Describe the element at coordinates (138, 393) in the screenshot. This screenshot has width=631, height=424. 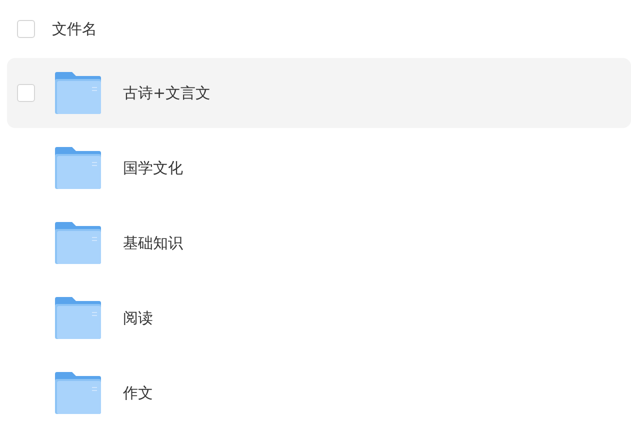
I see `folder-name: 作文` at that location.